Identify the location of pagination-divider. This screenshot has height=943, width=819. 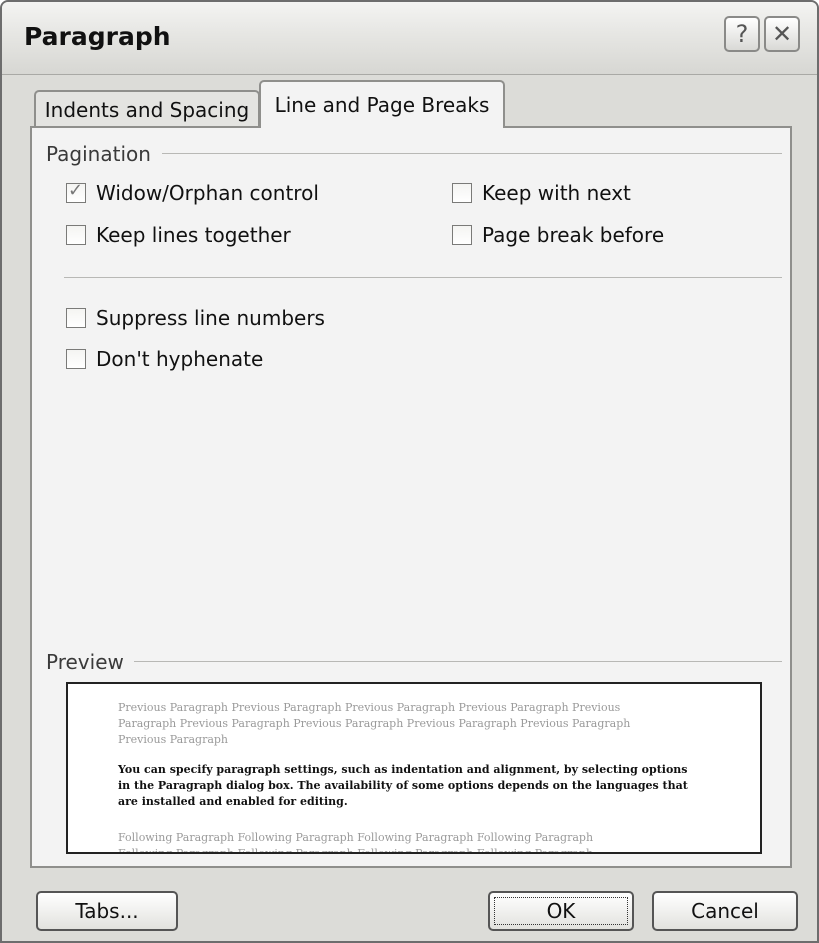
(472, 153).